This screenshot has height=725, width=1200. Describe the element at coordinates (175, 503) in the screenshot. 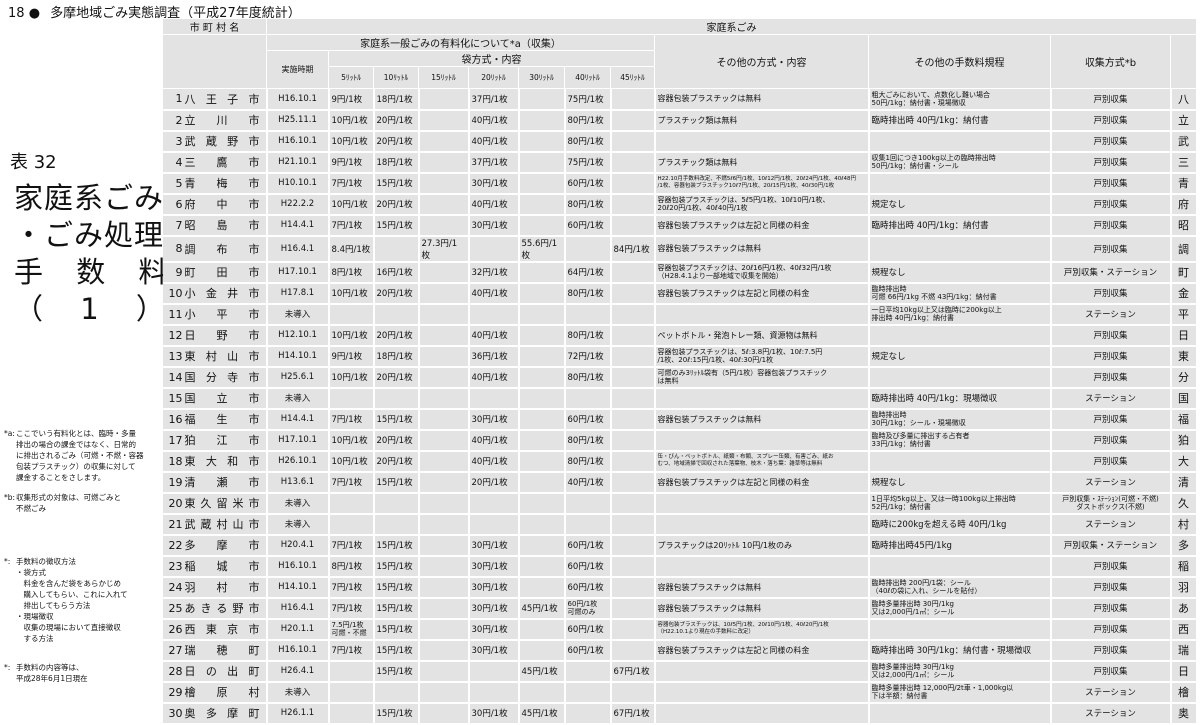

I see `row-number: 20` at that location.